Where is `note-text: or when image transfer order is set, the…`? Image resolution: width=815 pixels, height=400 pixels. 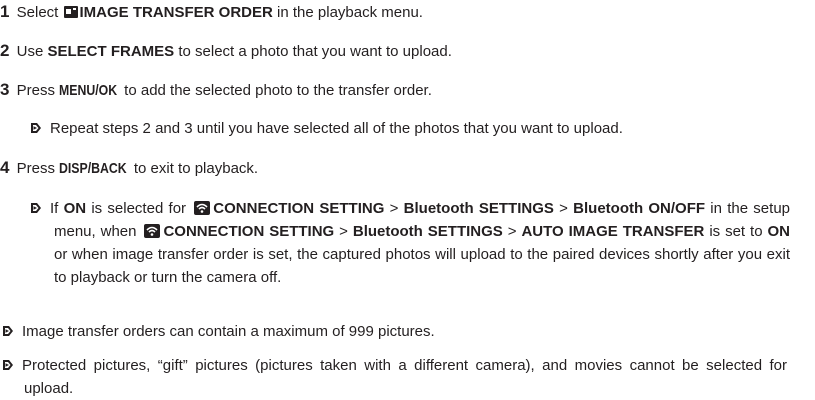 note-text: or when image transfer order is set, the… is located at coordinates (422, 266).